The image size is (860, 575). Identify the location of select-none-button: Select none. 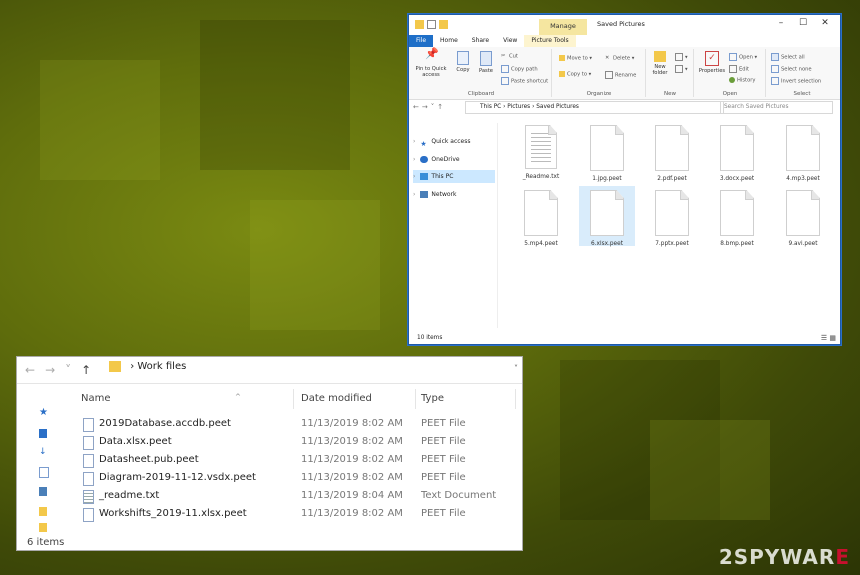
(791, 69).